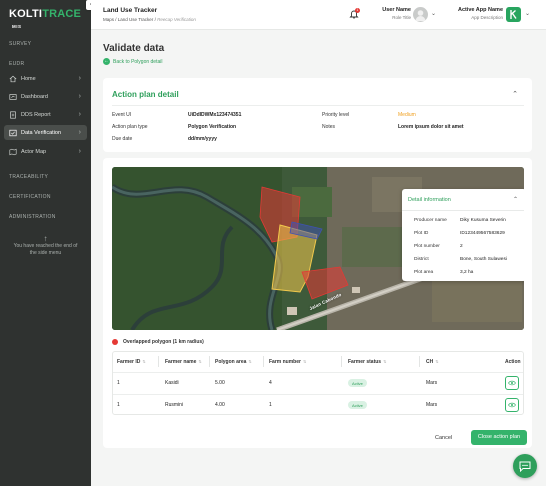  What do you see at coordinates (115, 342) in the screenshot?
I see `overlap-dot-icon` at bounding box center [115, 342].